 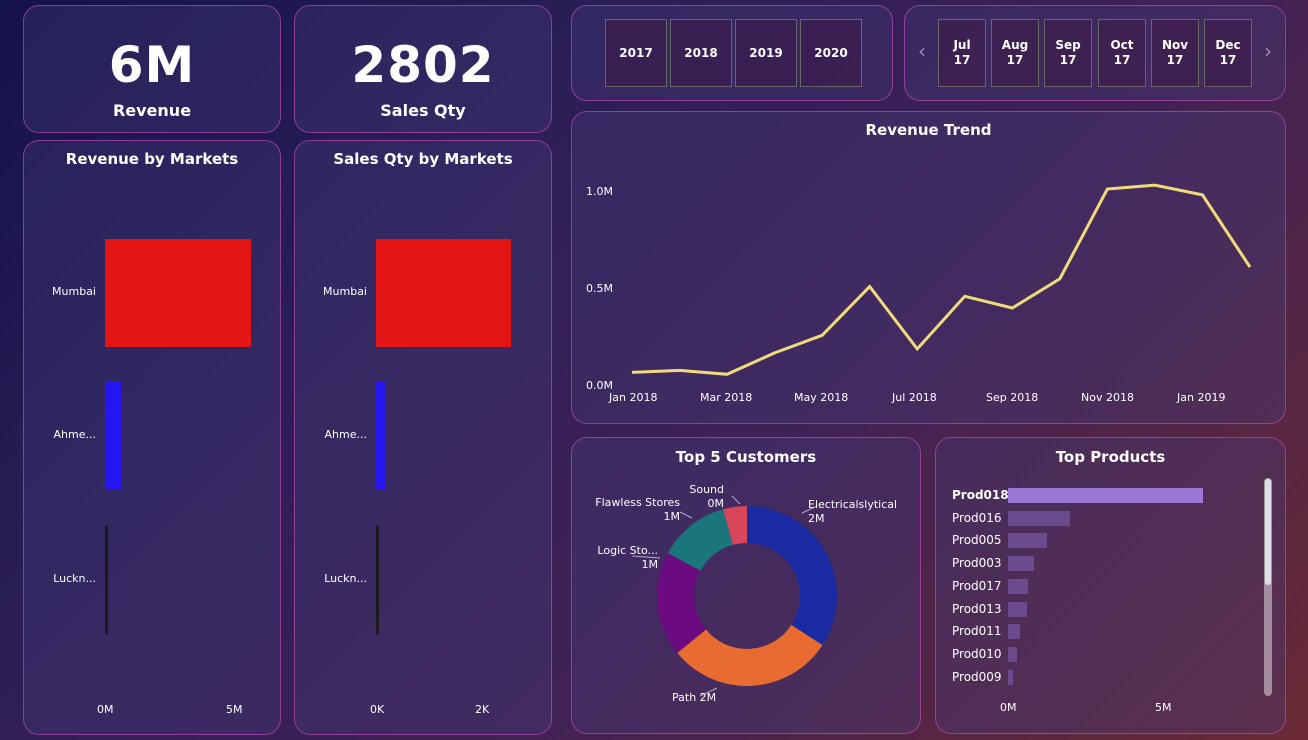 I want to click on month-tile-oct: Oct 17, so click(x=1122, y=53).